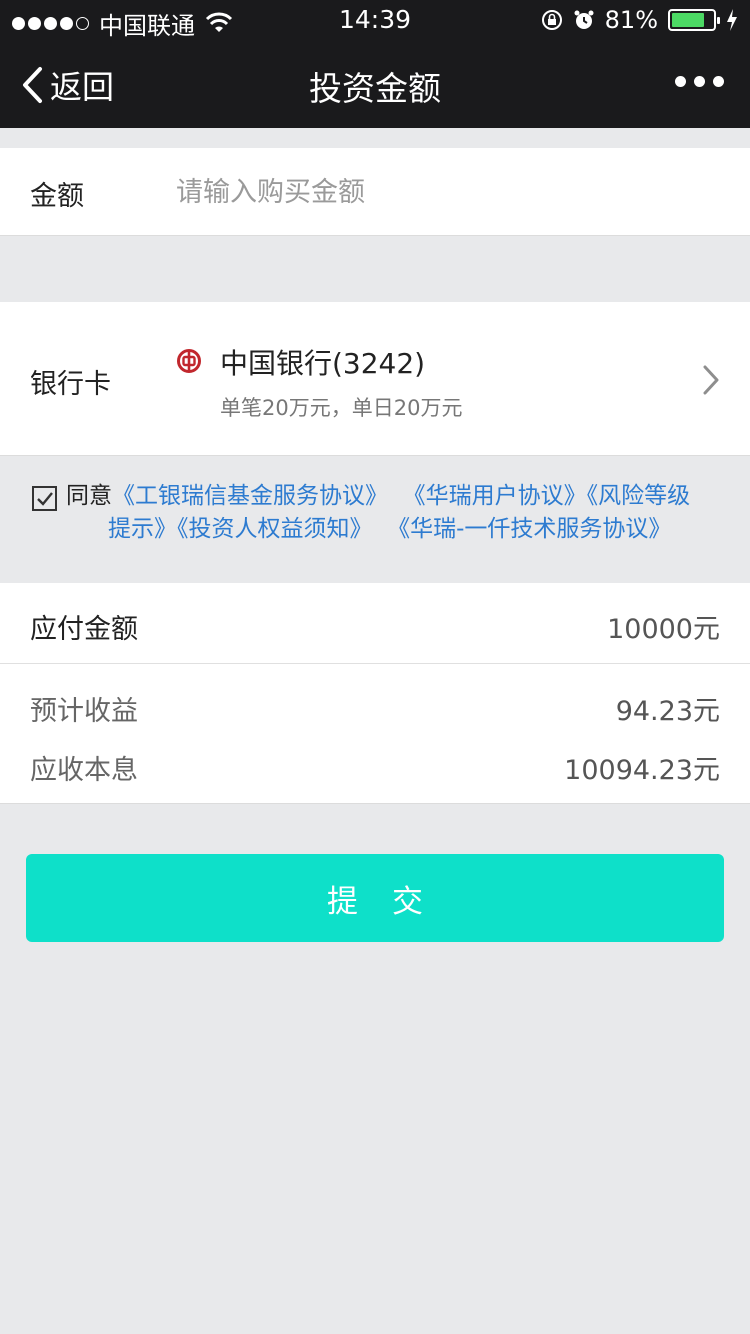  Describe the element at coordinates (732, 20) in the screenshot. I see `charging-bolt-icon` at that location.